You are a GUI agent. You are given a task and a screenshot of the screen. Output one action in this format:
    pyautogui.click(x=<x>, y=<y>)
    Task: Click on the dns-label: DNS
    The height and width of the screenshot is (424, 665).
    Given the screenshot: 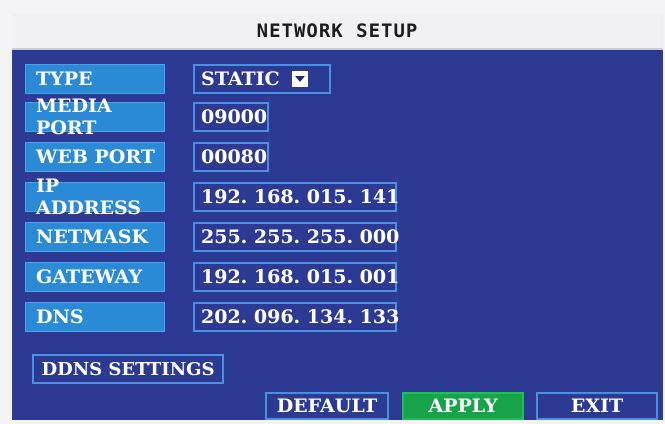 What is the action you would take?
    pyautogui.click(x=95, y=317)
    